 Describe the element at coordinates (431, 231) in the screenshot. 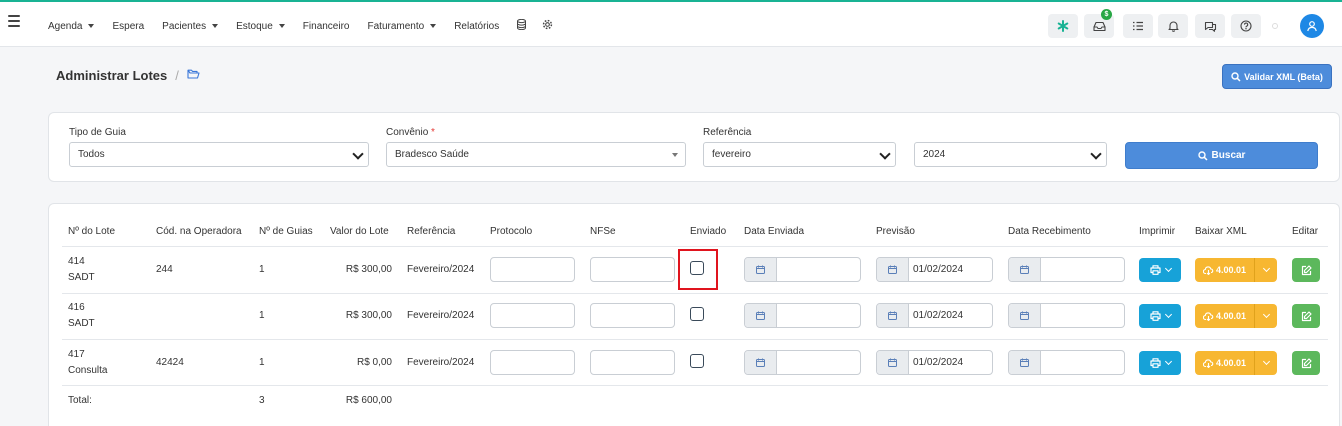

I see `col-header-referencia: Referência` at that location.